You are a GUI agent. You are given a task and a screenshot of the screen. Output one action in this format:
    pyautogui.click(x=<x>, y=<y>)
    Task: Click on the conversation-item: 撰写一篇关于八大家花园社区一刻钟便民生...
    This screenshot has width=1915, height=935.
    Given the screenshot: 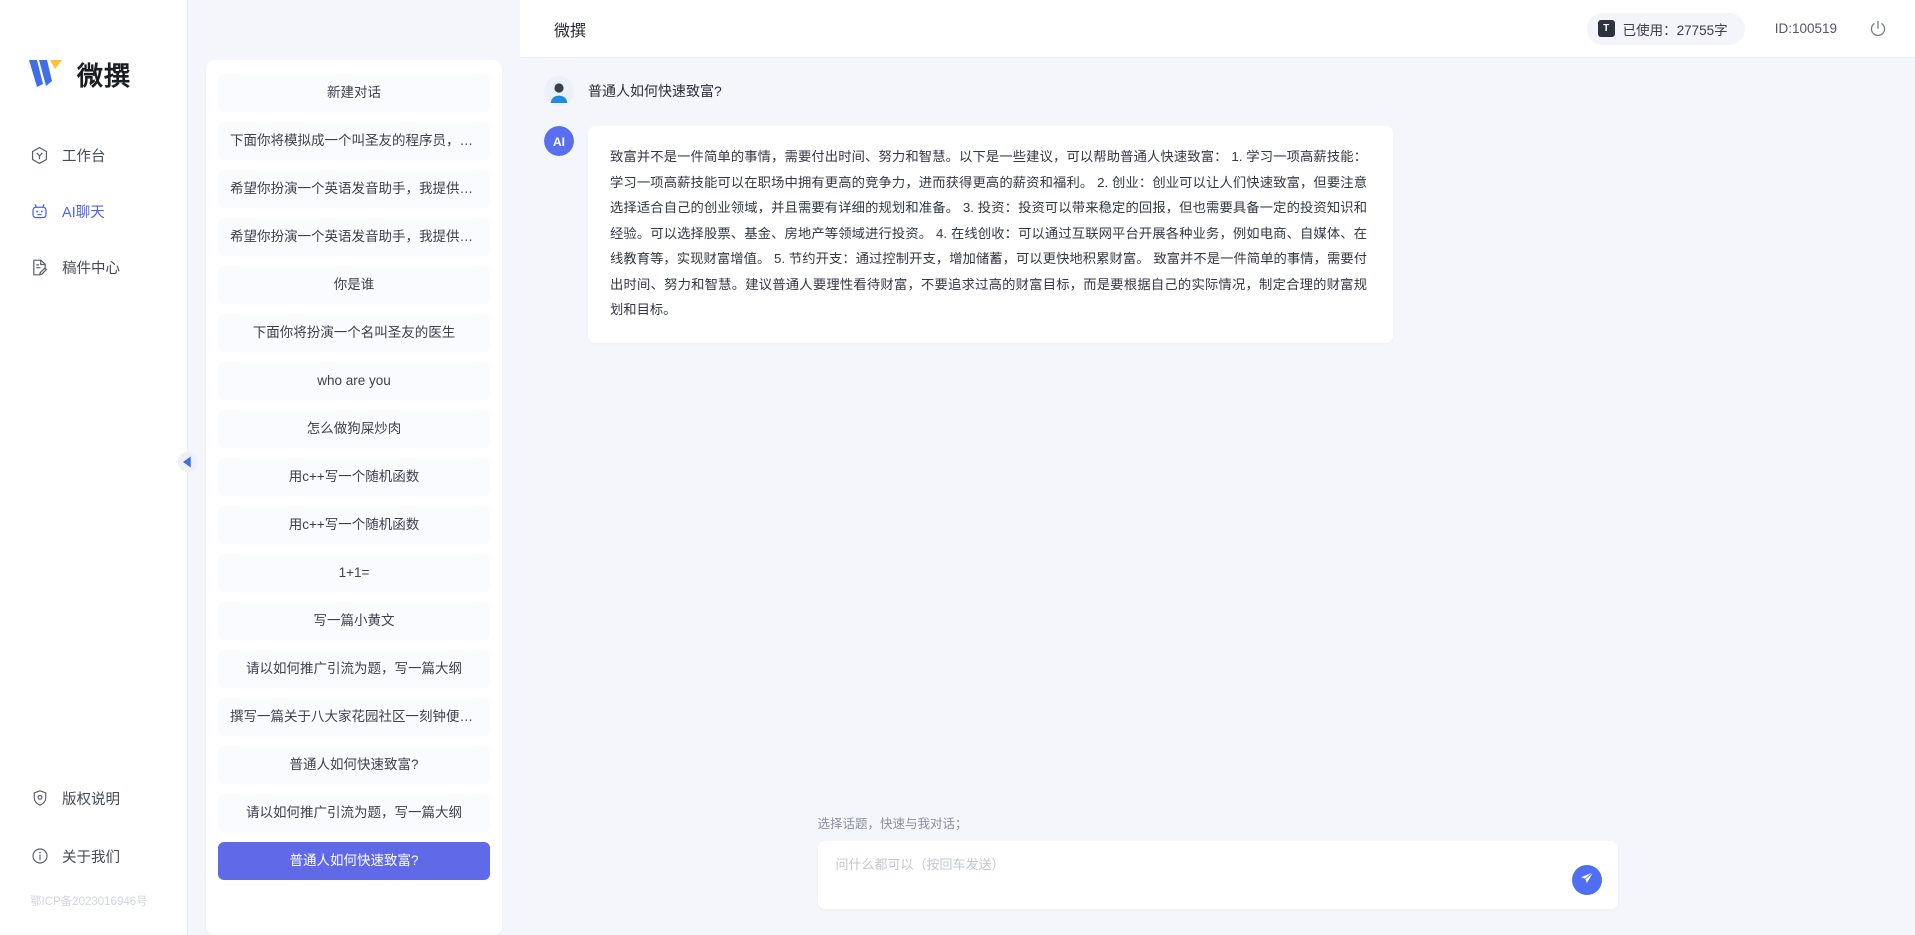 What is the action you would take?
    pyautogui.click(x=354, y=717)
    